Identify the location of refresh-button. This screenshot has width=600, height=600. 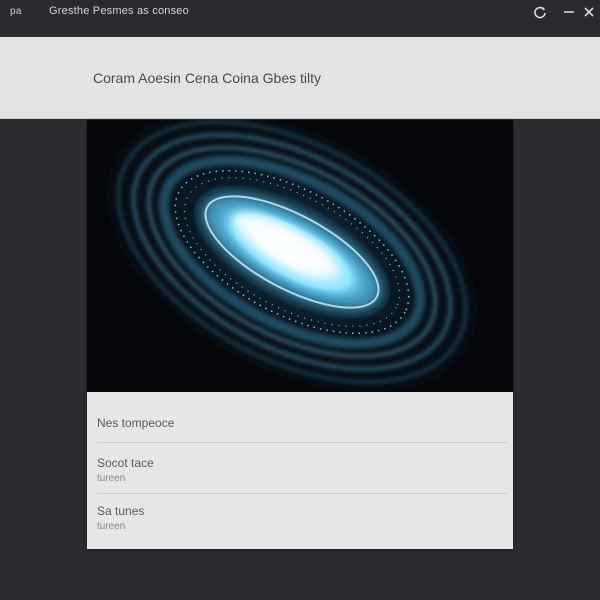
(540, 12).